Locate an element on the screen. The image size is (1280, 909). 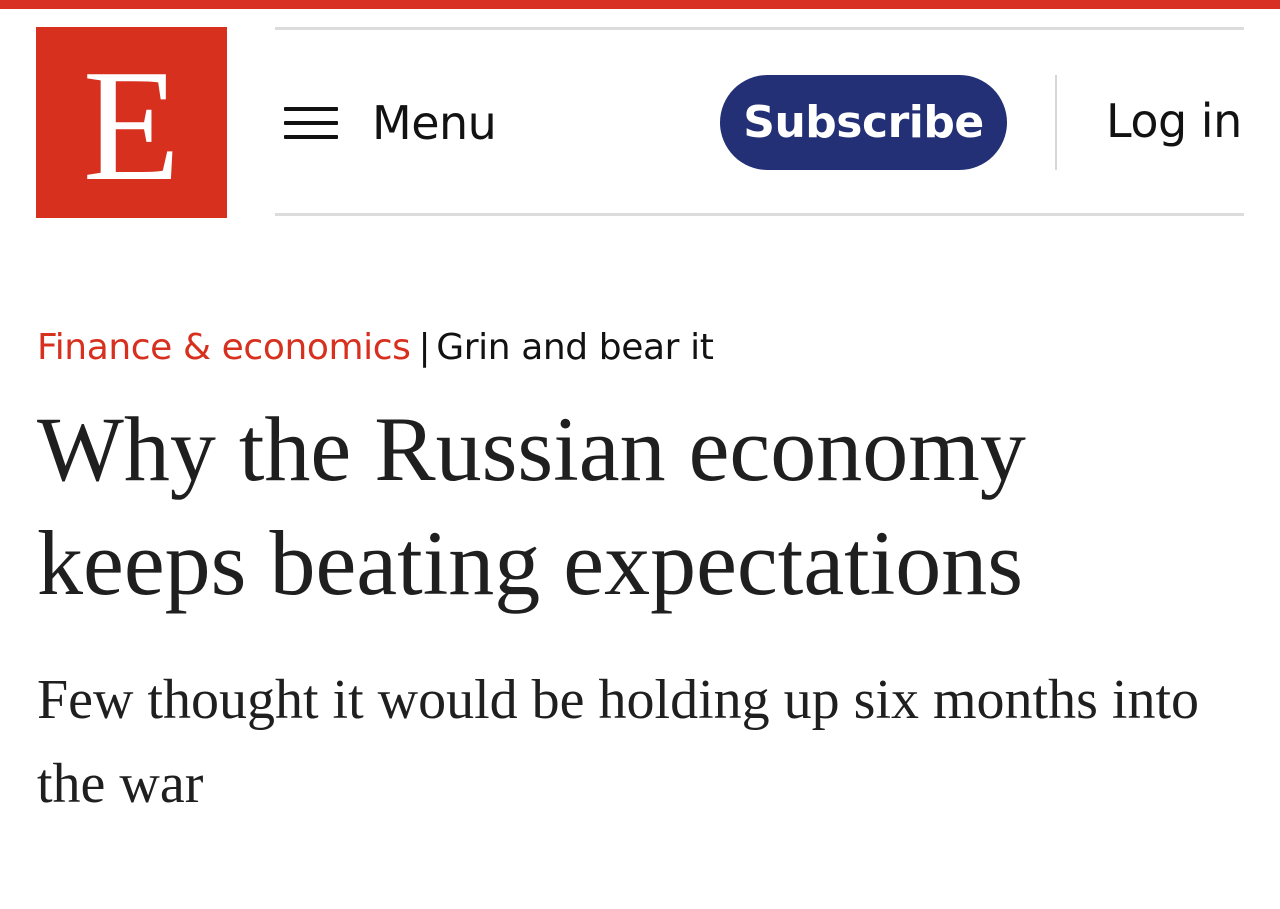
economist-logo: E is located at coordinates (131, 122).